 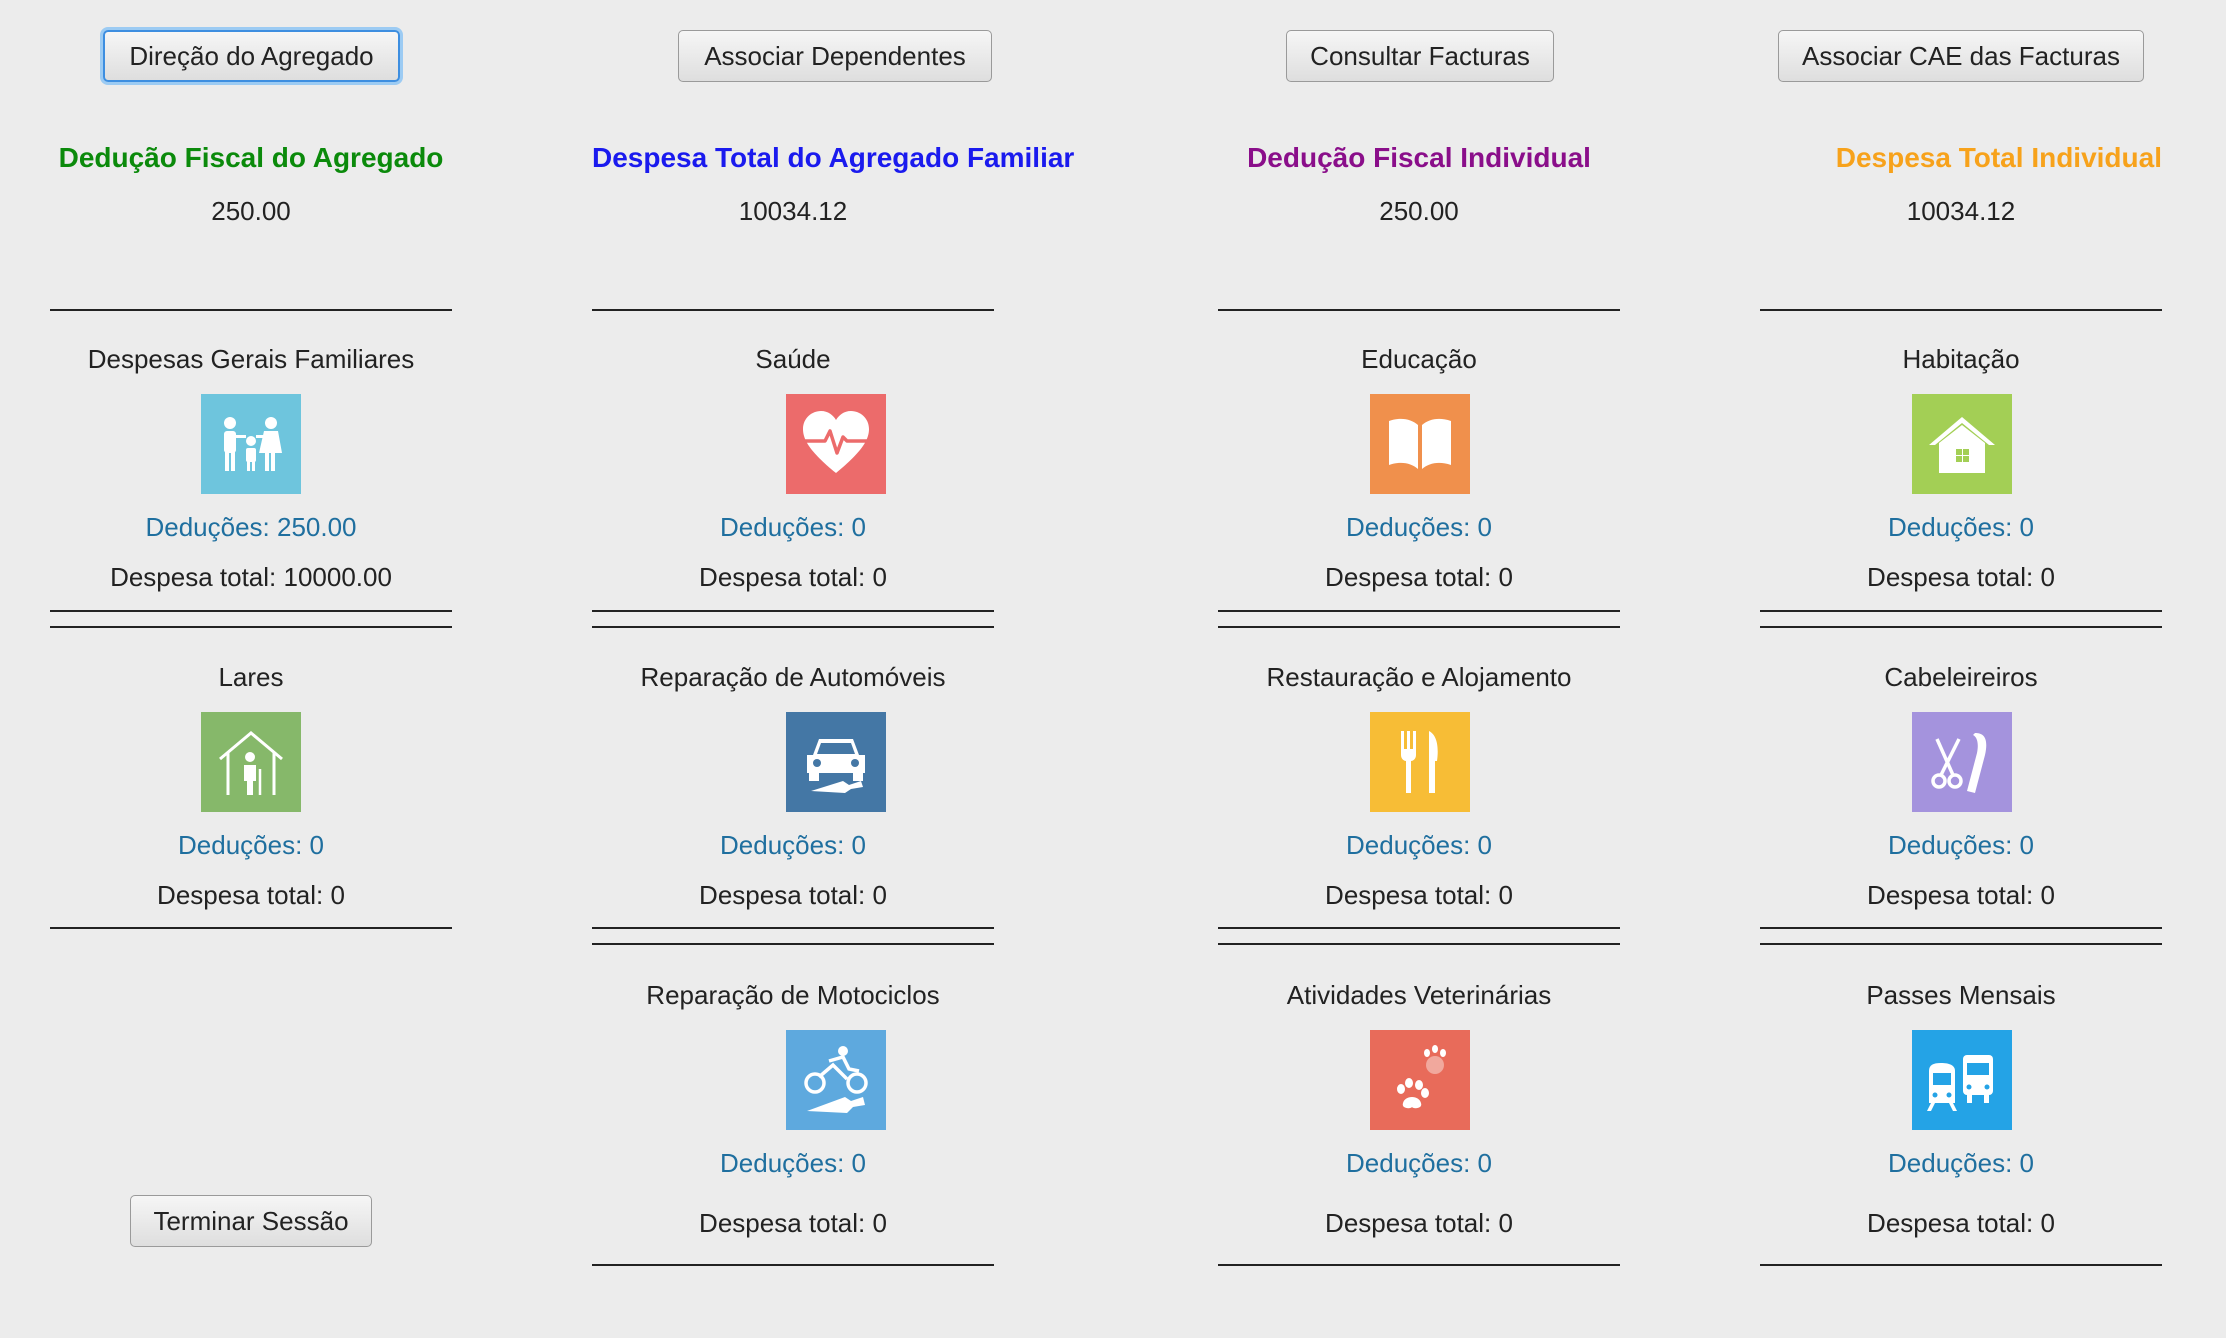 What do you see at coordinates (1962, 762) in the screenshot?
I see `scissors-comb-icon` at bounding box center [1962, 762].